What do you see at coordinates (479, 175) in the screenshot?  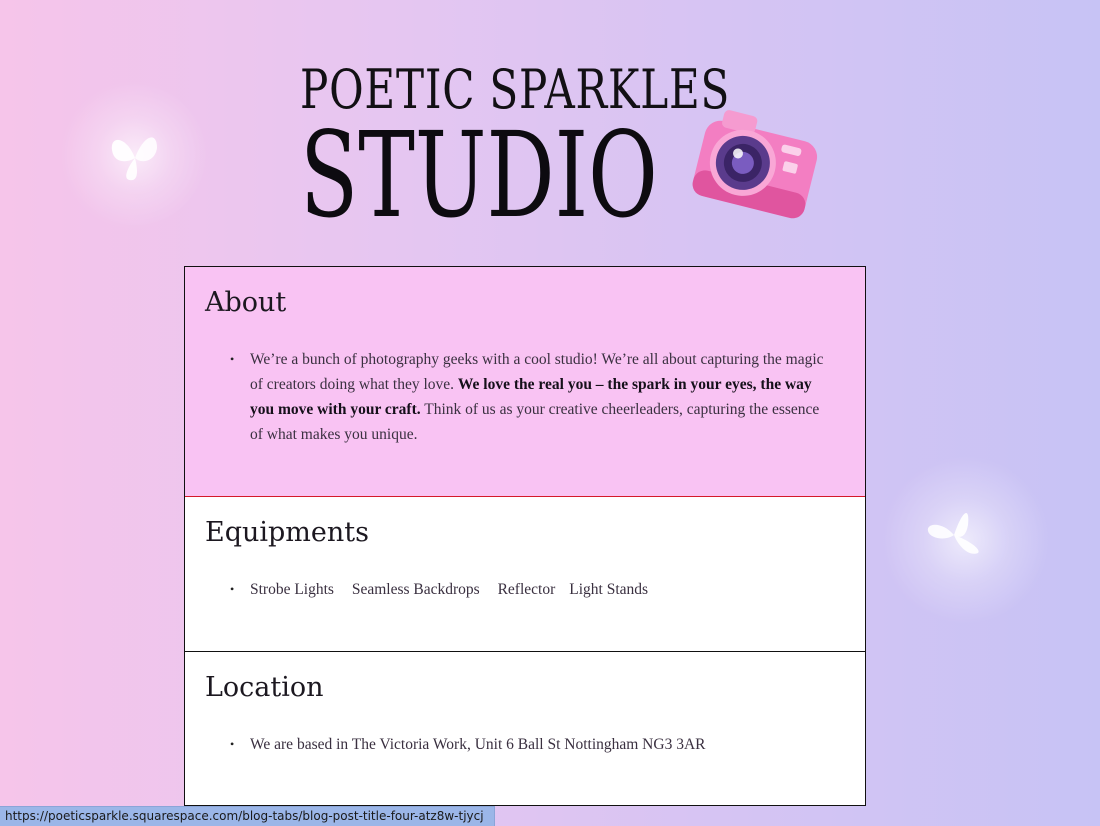 I see `logo-title-line2: STUDIO` at bounding box center [479, 175].